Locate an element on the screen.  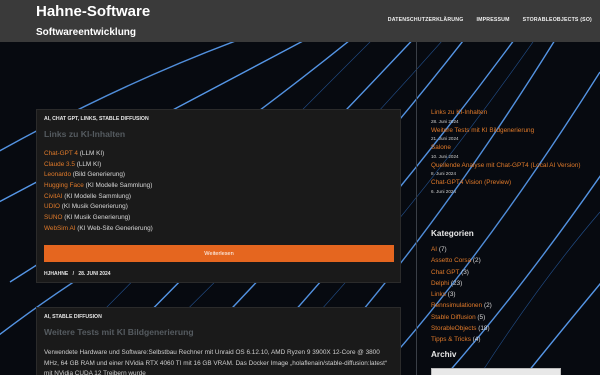
nav-storableobjects: STORABLEOBJECTS (SO) is located at coordinates (557, 20).